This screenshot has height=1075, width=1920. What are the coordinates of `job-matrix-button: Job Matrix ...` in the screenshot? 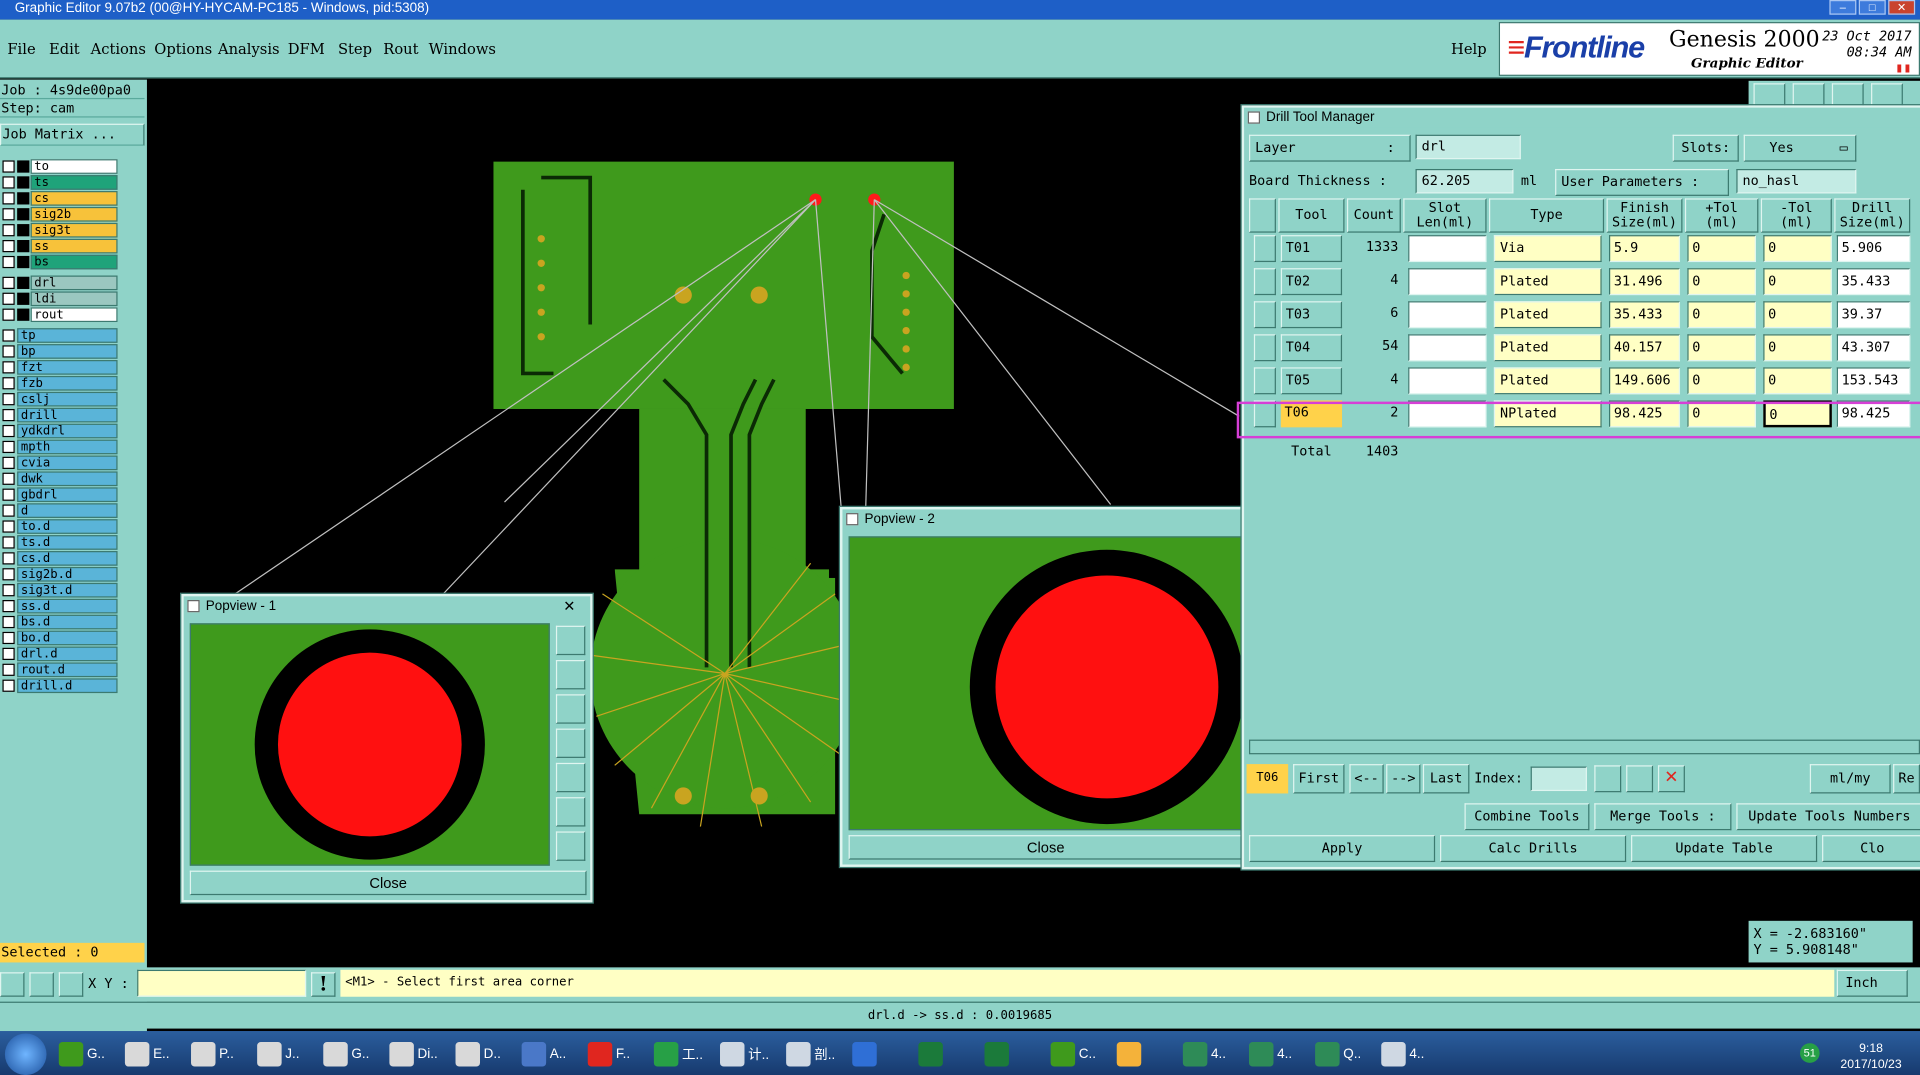 It's located at (72, 134).